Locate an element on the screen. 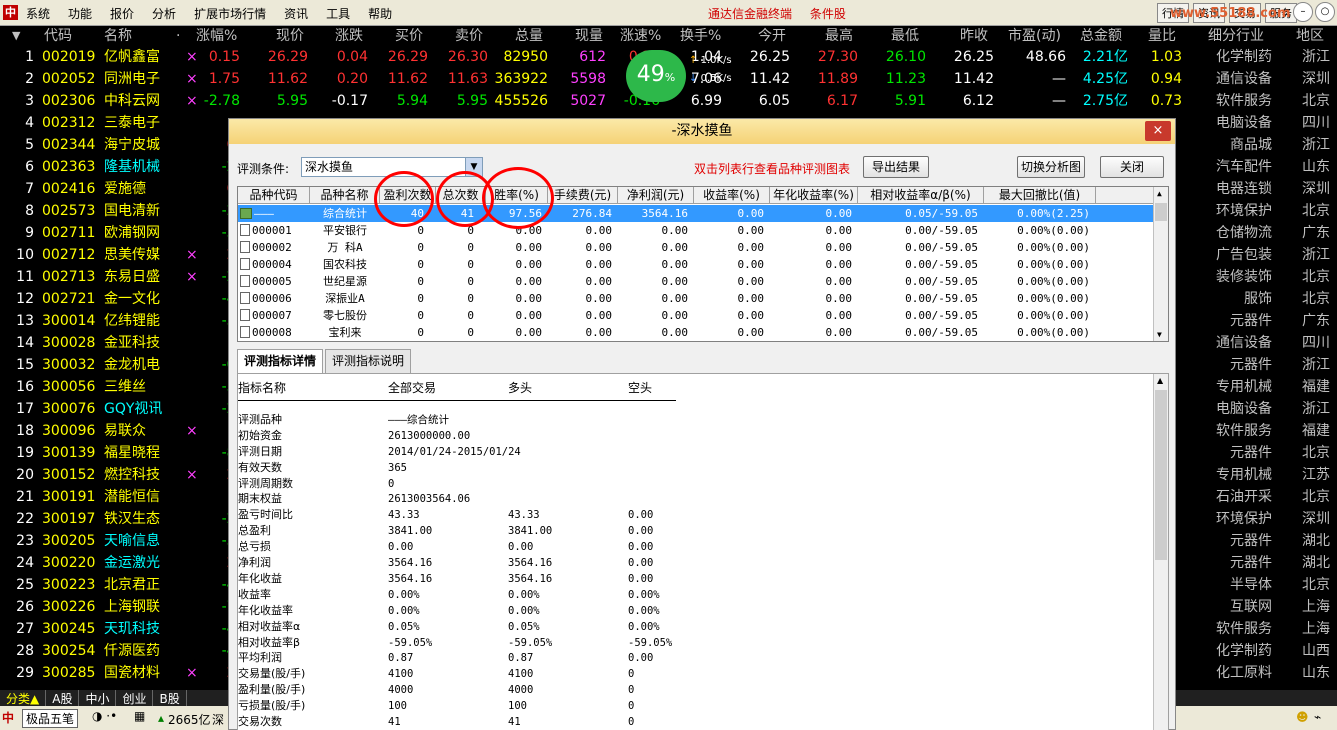 Image resolution: width=1337 pixels, height=730 pixels. col-amount: 总金额 is located at coordinates (1101, 36).